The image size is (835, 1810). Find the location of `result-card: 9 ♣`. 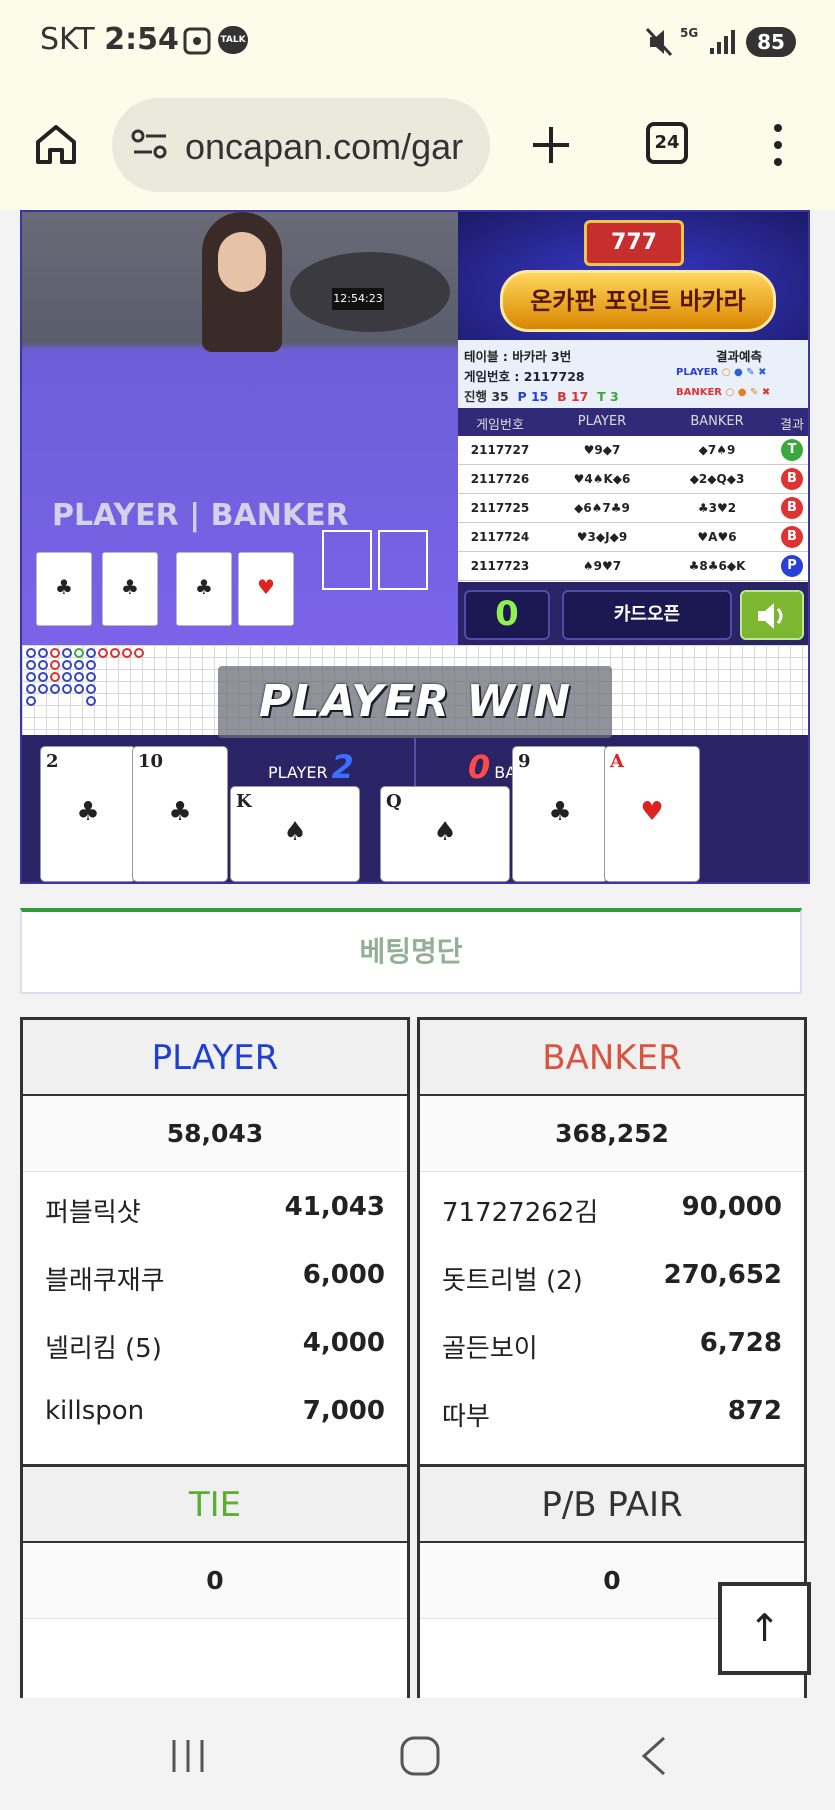

result-card: 9 ♣ is located at coordinates (560, 814).